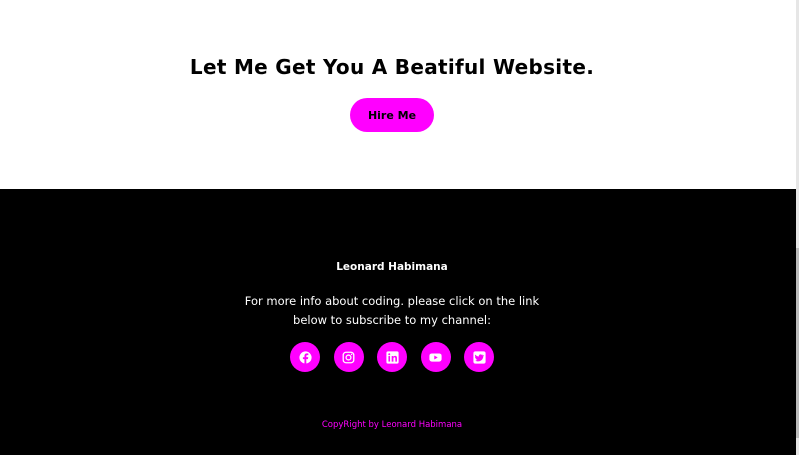 The height and width of the screenshot is (455, 799). I want to click on social-links, so click(392, 357).